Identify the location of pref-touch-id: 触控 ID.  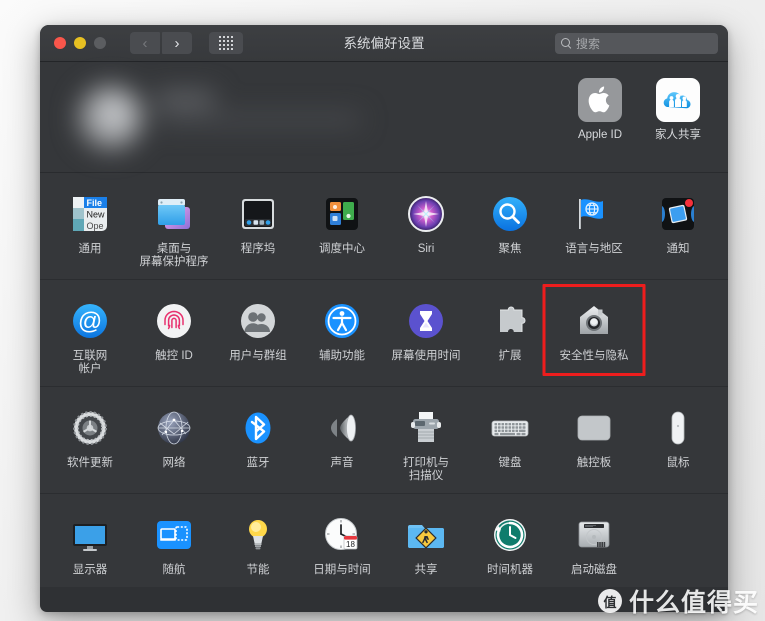
(174, 335).